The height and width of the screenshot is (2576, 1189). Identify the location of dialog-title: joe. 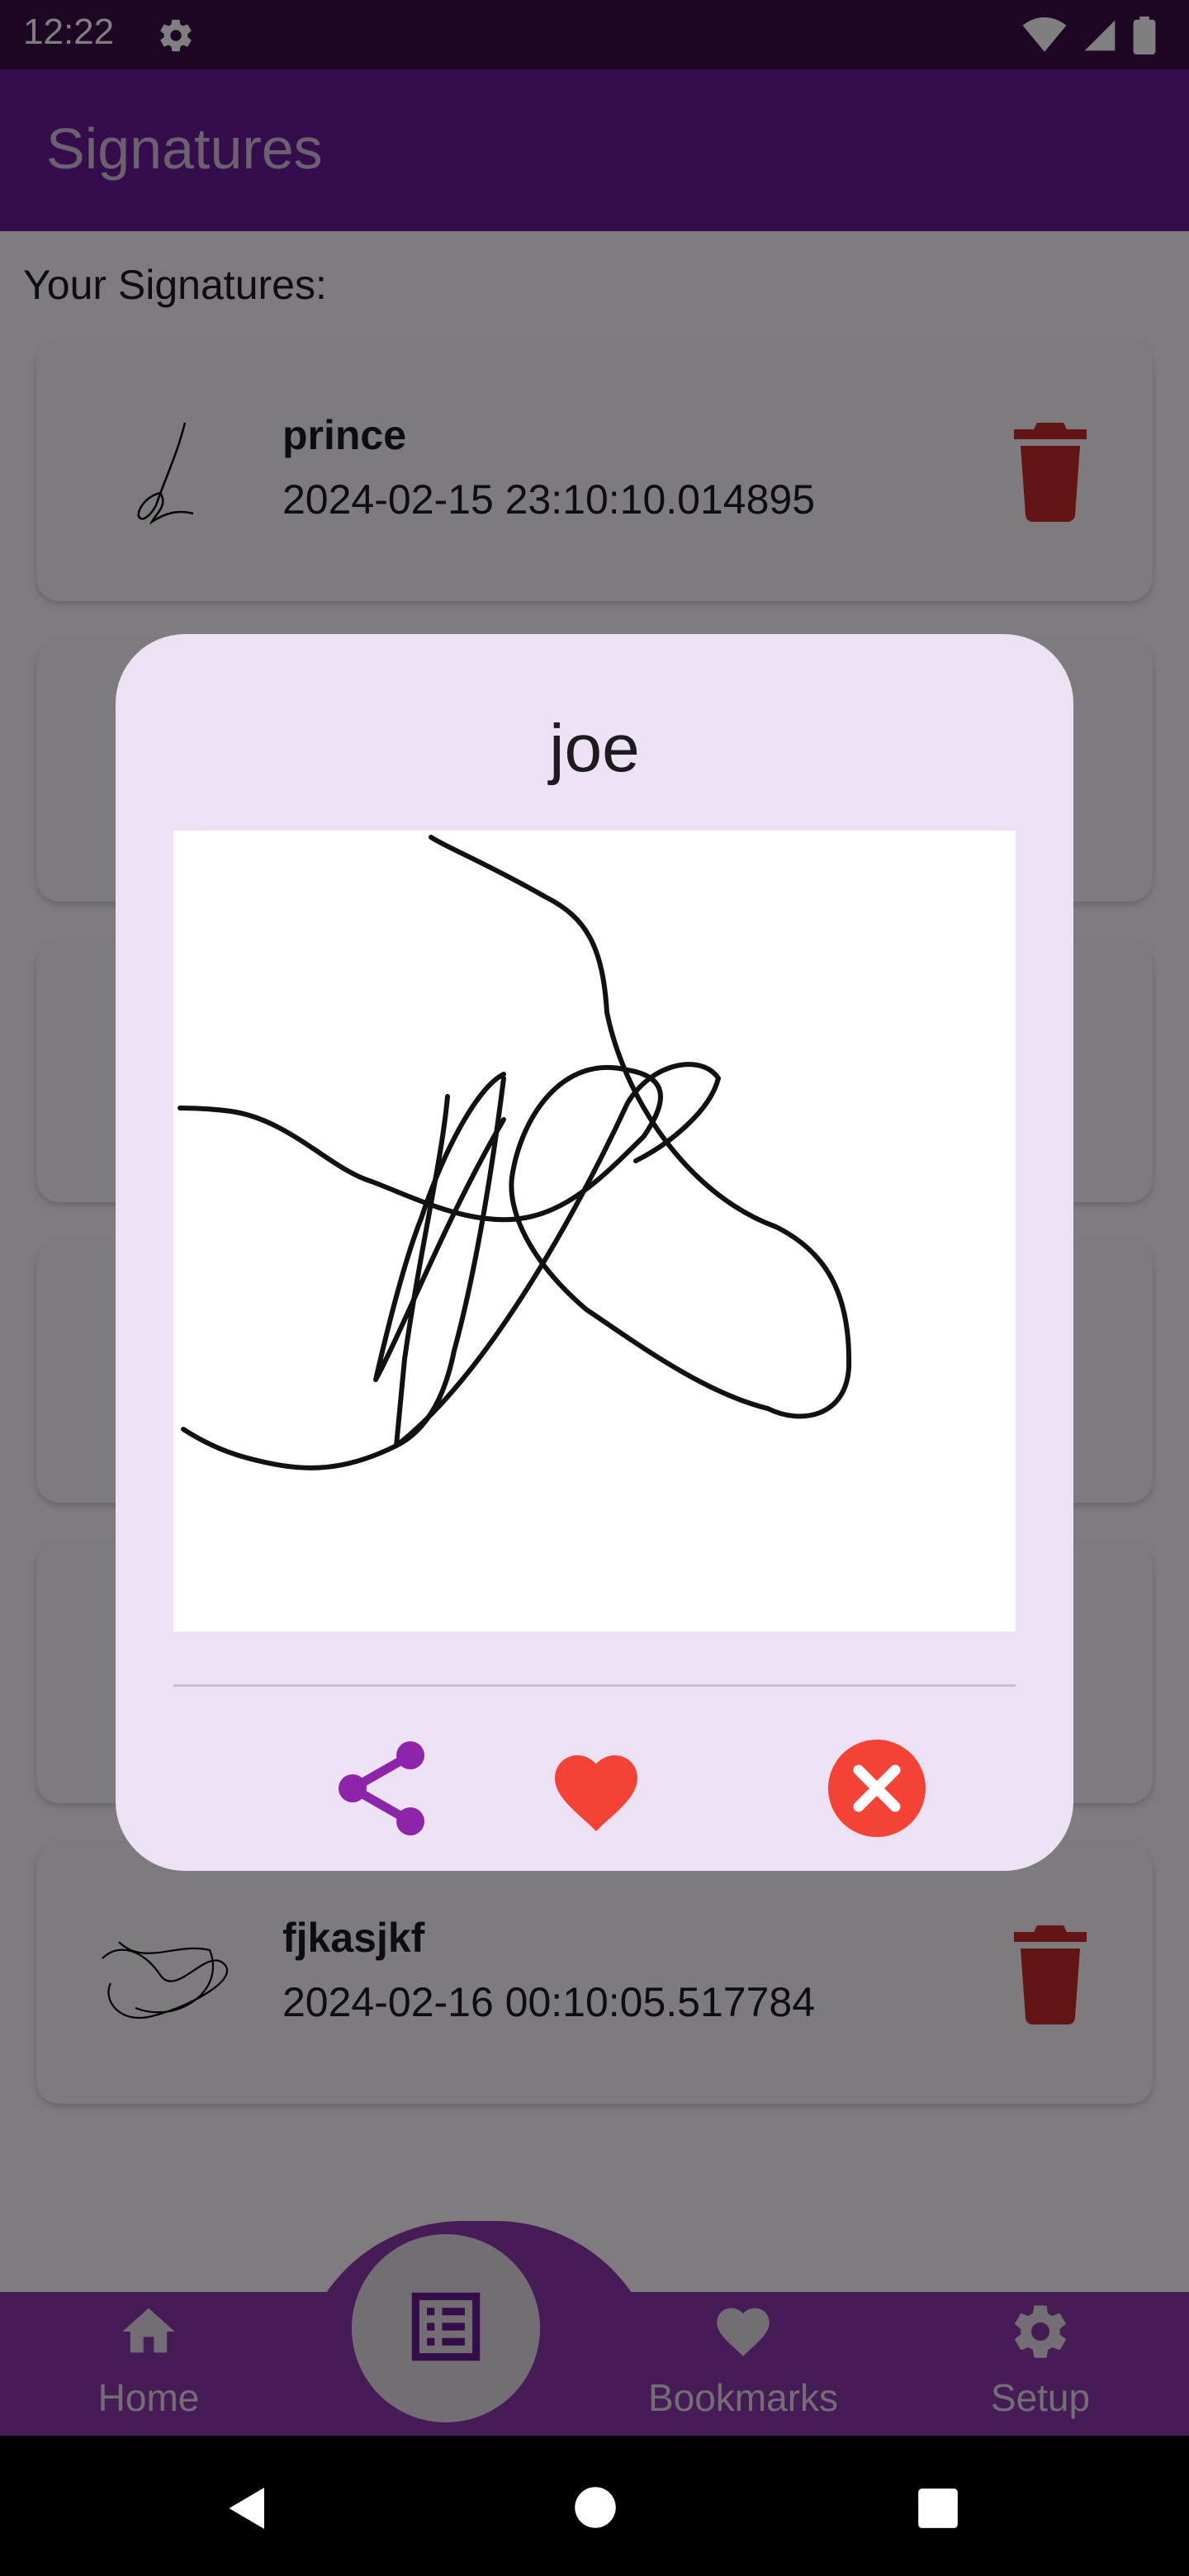
(594, 748).